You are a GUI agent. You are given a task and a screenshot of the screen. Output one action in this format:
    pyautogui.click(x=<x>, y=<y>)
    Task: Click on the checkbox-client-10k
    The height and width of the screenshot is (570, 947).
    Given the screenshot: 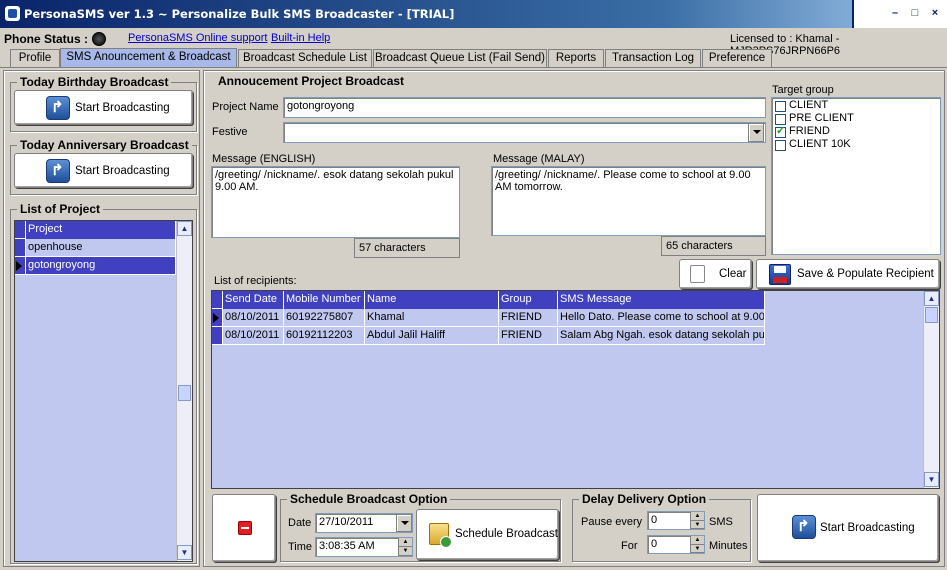 What is the action you would take?
    pyautogui.click(x=780, y=145)
    